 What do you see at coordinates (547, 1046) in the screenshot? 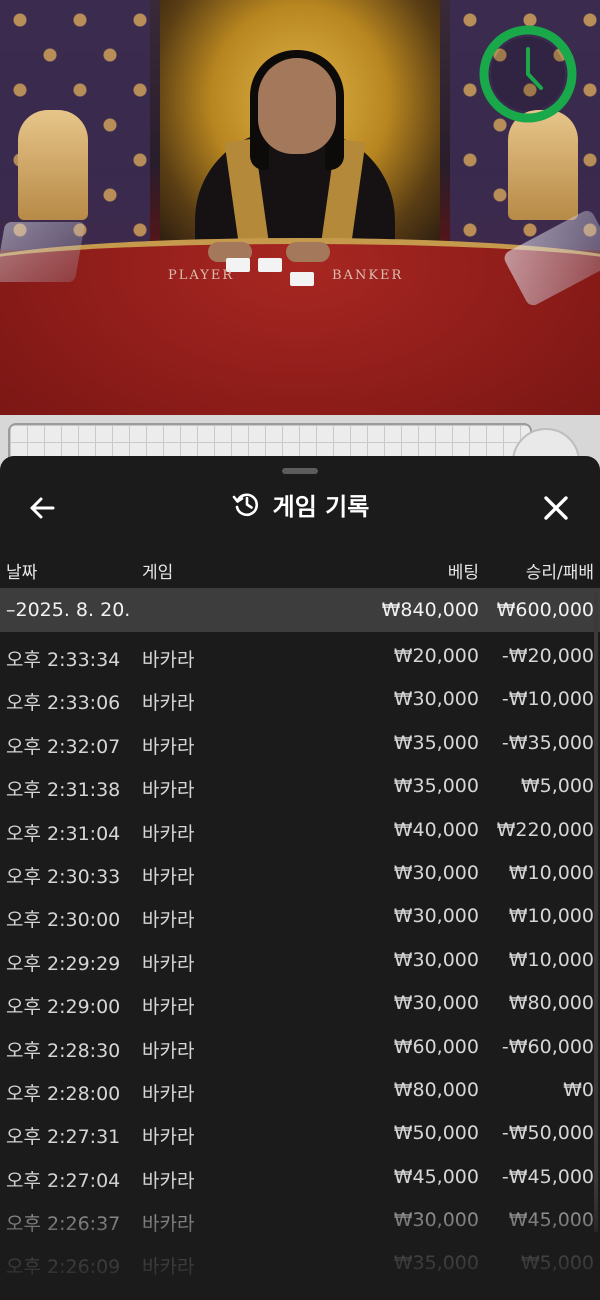
I see `row-result: -₩60,000` at bounding box center [547, 1046].